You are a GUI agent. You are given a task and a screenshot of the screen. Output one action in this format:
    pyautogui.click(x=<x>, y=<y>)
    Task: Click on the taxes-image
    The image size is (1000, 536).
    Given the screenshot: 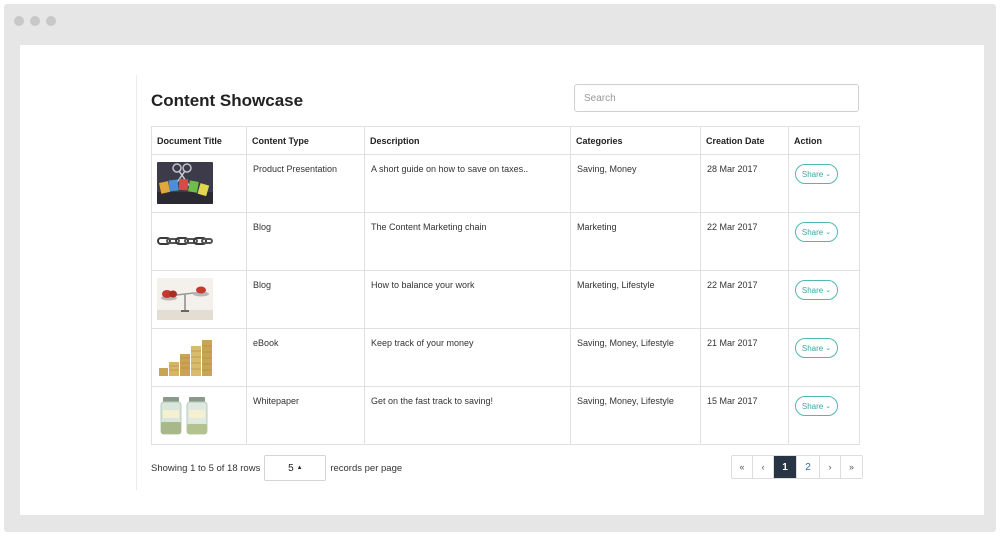 What is the action you would take?
    pyautogui.click(x=185, y=183)
    